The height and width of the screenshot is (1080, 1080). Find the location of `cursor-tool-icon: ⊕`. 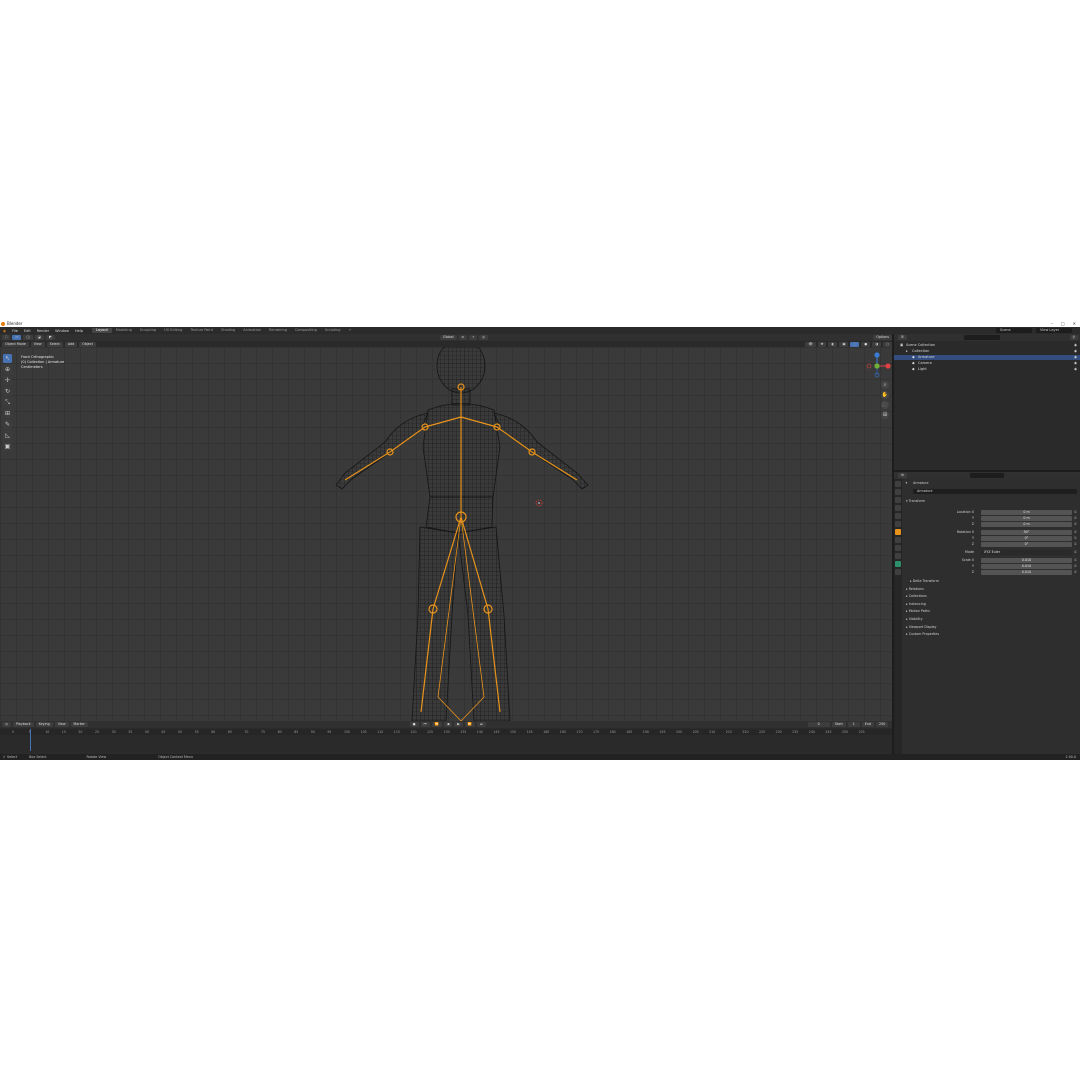

cursor-tool-icon: ⊕ is located at coordinates (7, 369).